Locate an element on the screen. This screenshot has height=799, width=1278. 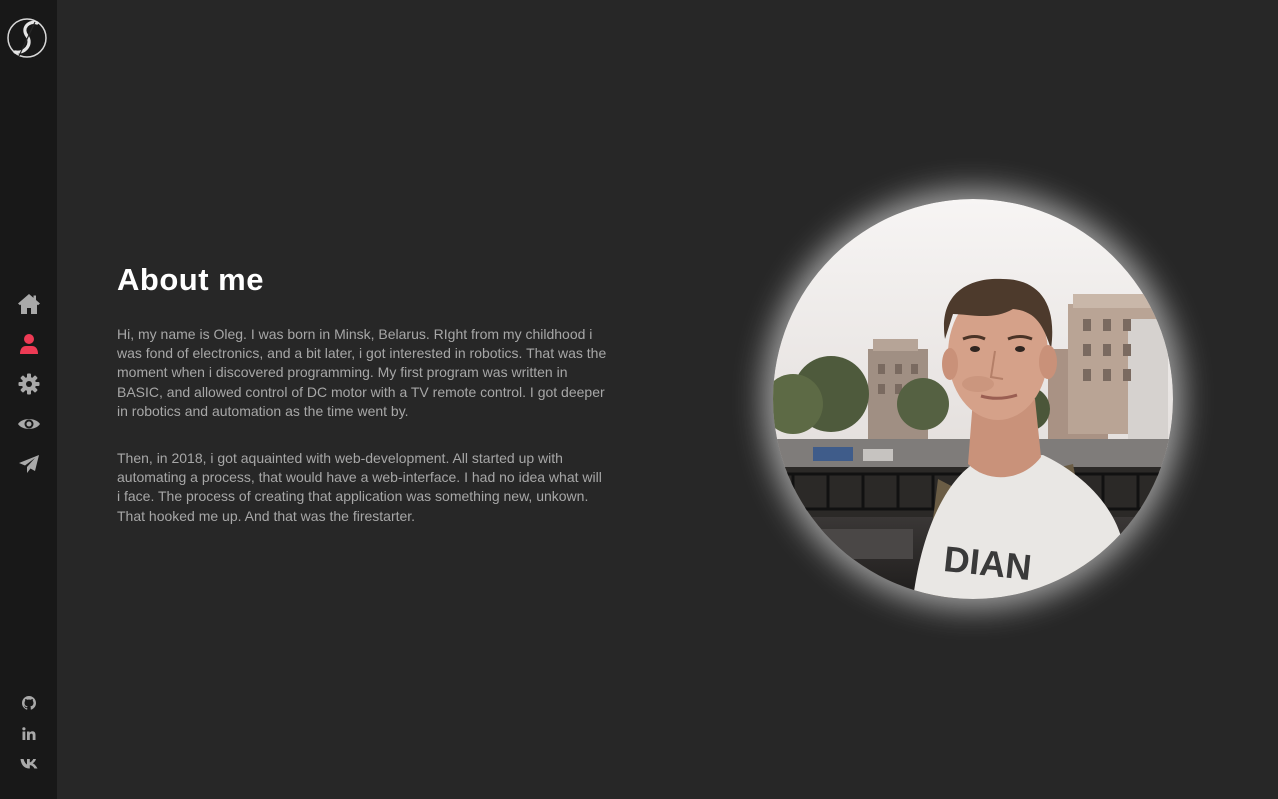
vk-icon is located at coordinates (28, 763).